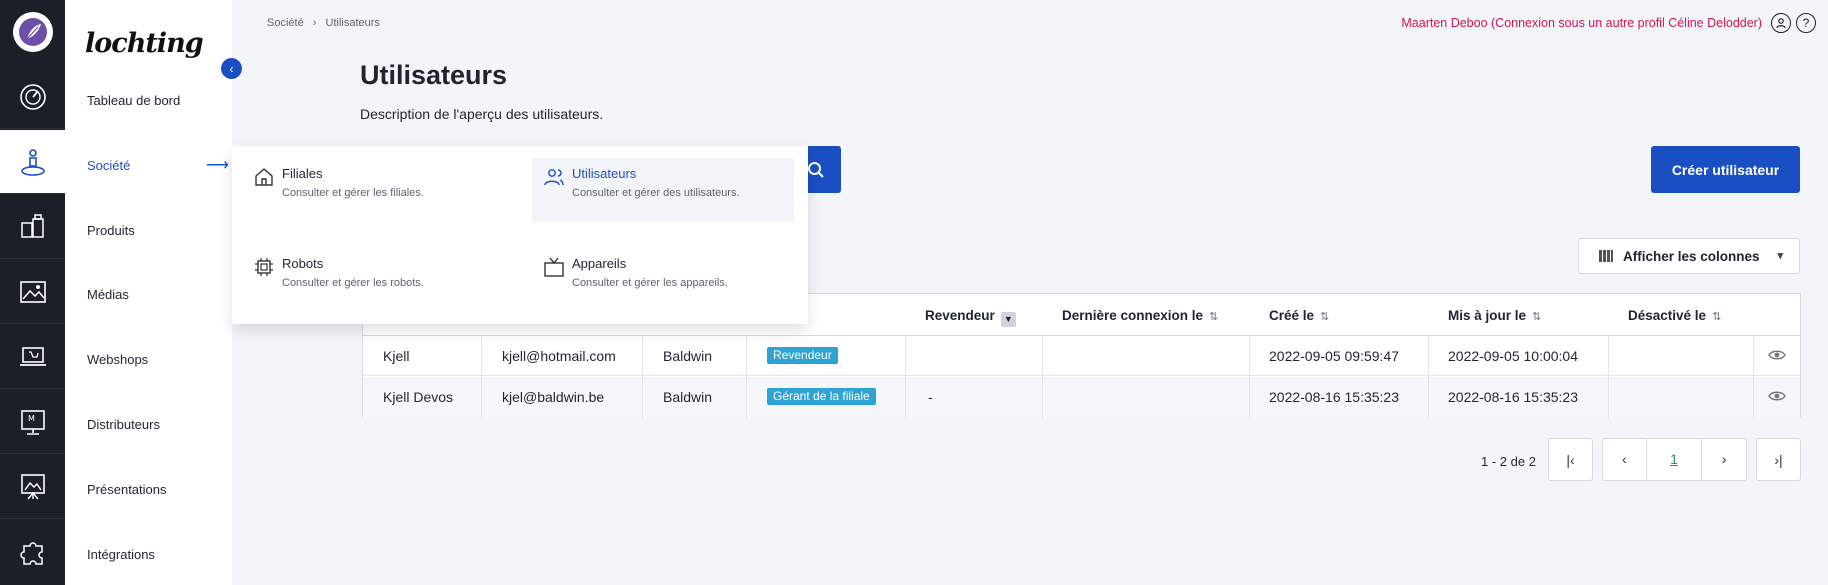  What do you see at coordinates (32, 227) in the screenshot?
I see `products-bottles-icon` at bounding box center [32, 227].